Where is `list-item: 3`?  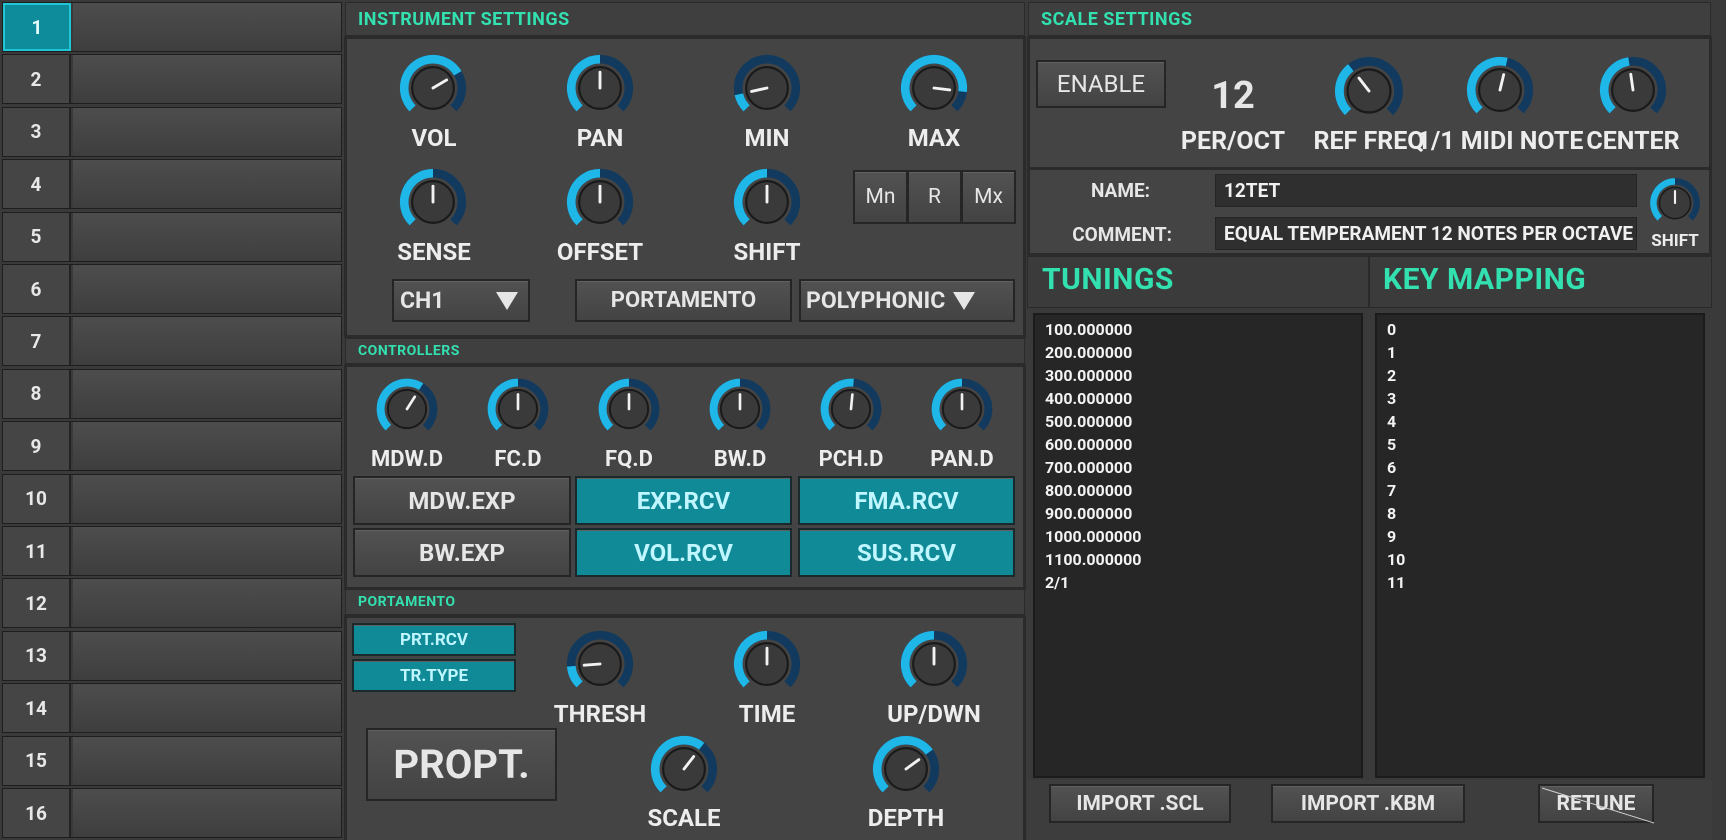
list-item: 3 is located at coordinates (1540, 398).